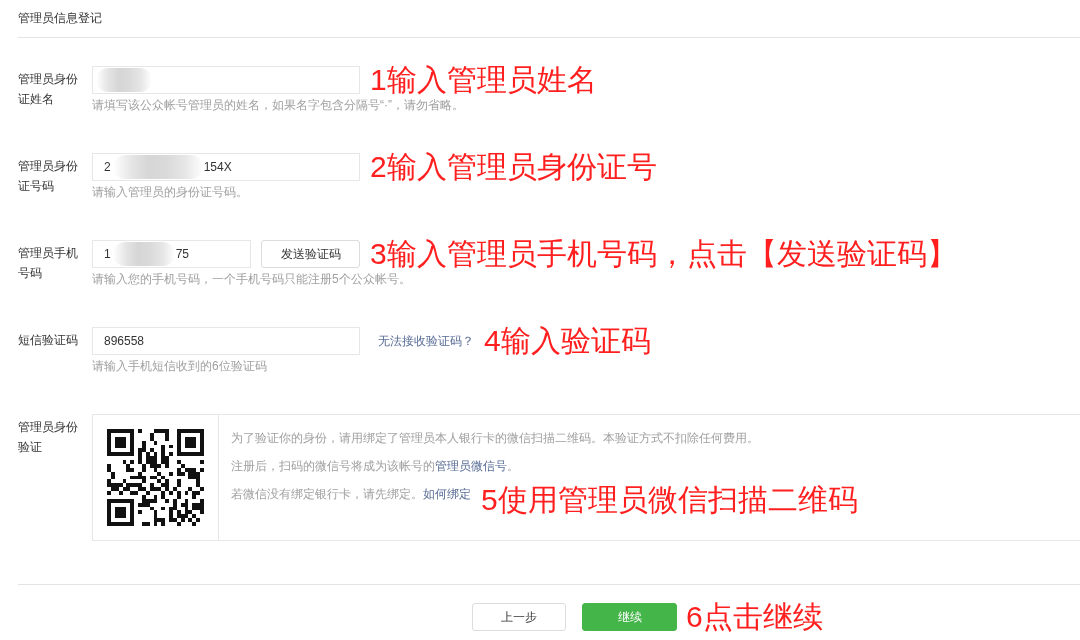 This screenshot has height=640, width=1080. Describe the element at coordinates (754, 617) in the screenshot. I see `instruction-annotation: 6点击继续` at that location.